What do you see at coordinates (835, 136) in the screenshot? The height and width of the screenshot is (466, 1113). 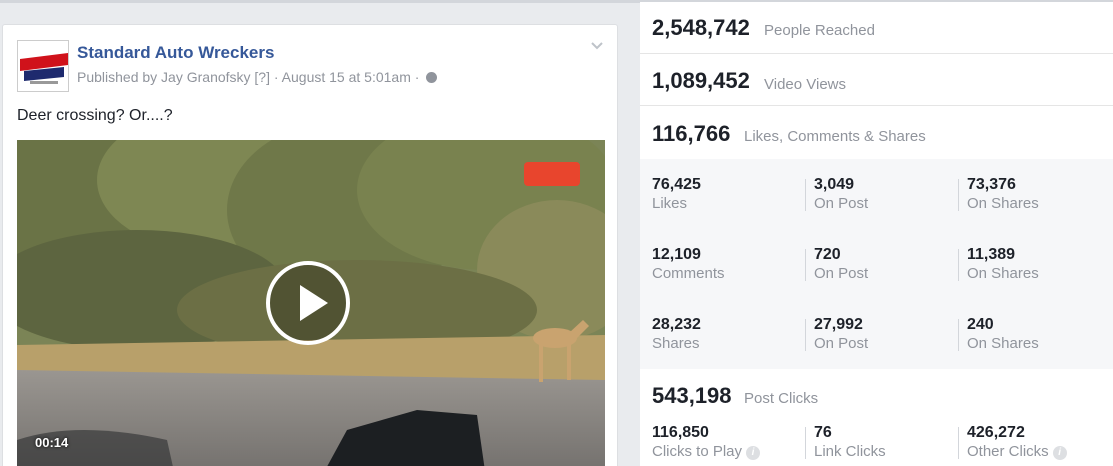 I see `engagement-label: Likes, Comments & Shares` at bounding box center [835, 136].